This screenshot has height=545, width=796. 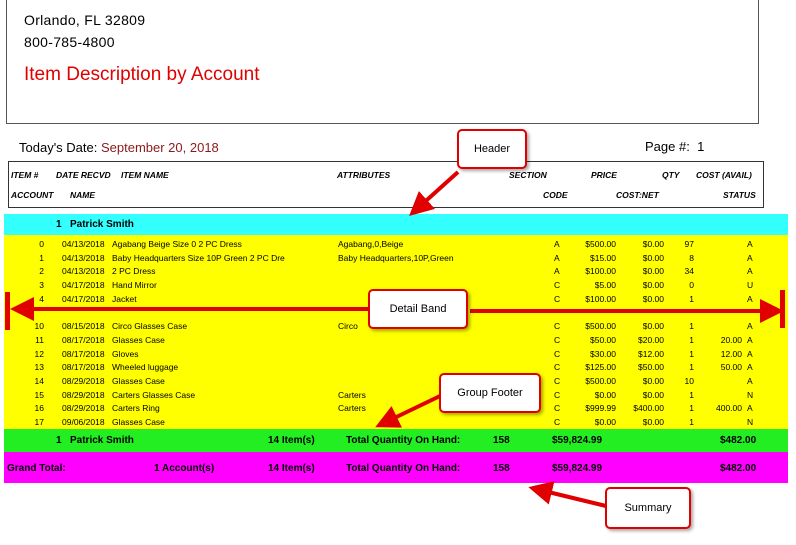 What do you see at coordinates (567, 494) in the screenshot?
I see `summary-arrow` at bounding box center [567, 494].